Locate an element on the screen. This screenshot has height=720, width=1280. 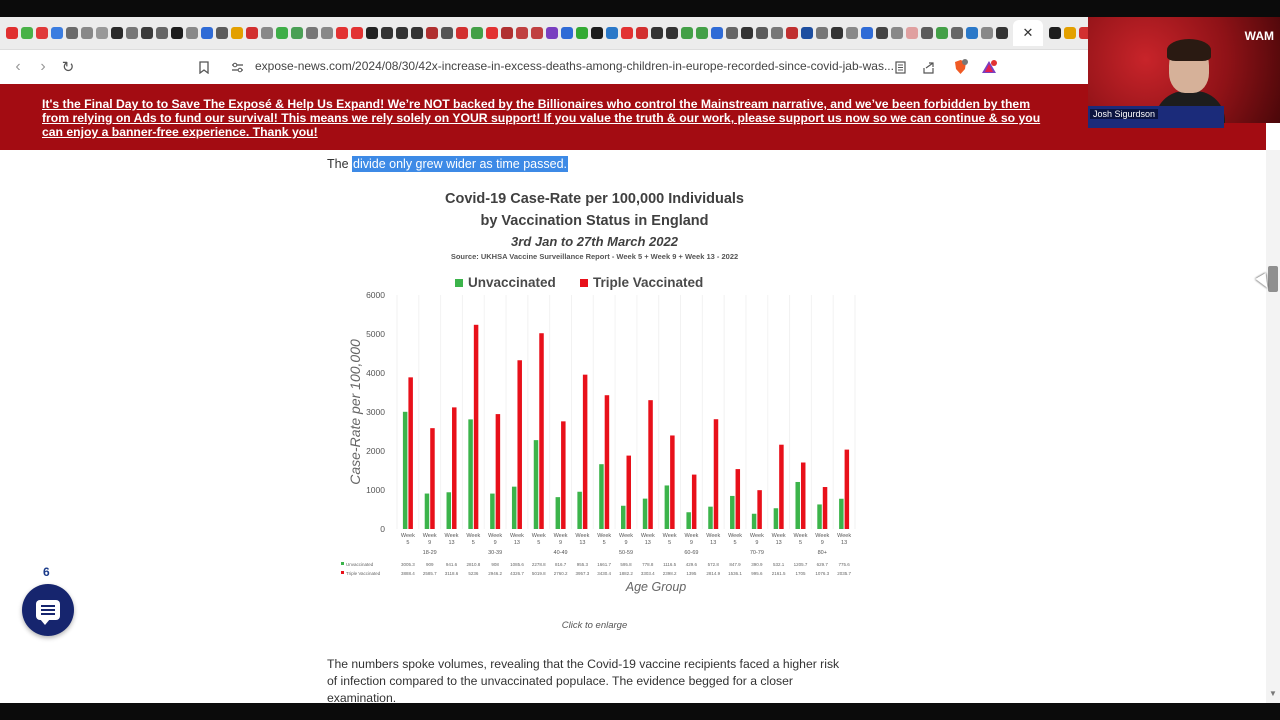
chat-button is located at coordinates (48, 610).